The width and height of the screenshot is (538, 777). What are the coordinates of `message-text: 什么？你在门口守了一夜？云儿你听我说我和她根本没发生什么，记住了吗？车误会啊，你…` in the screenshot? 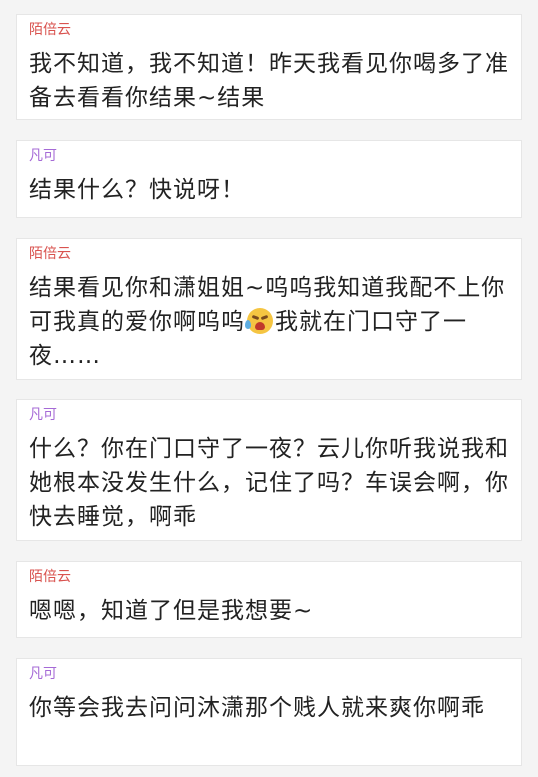 It's located at (269, 483).